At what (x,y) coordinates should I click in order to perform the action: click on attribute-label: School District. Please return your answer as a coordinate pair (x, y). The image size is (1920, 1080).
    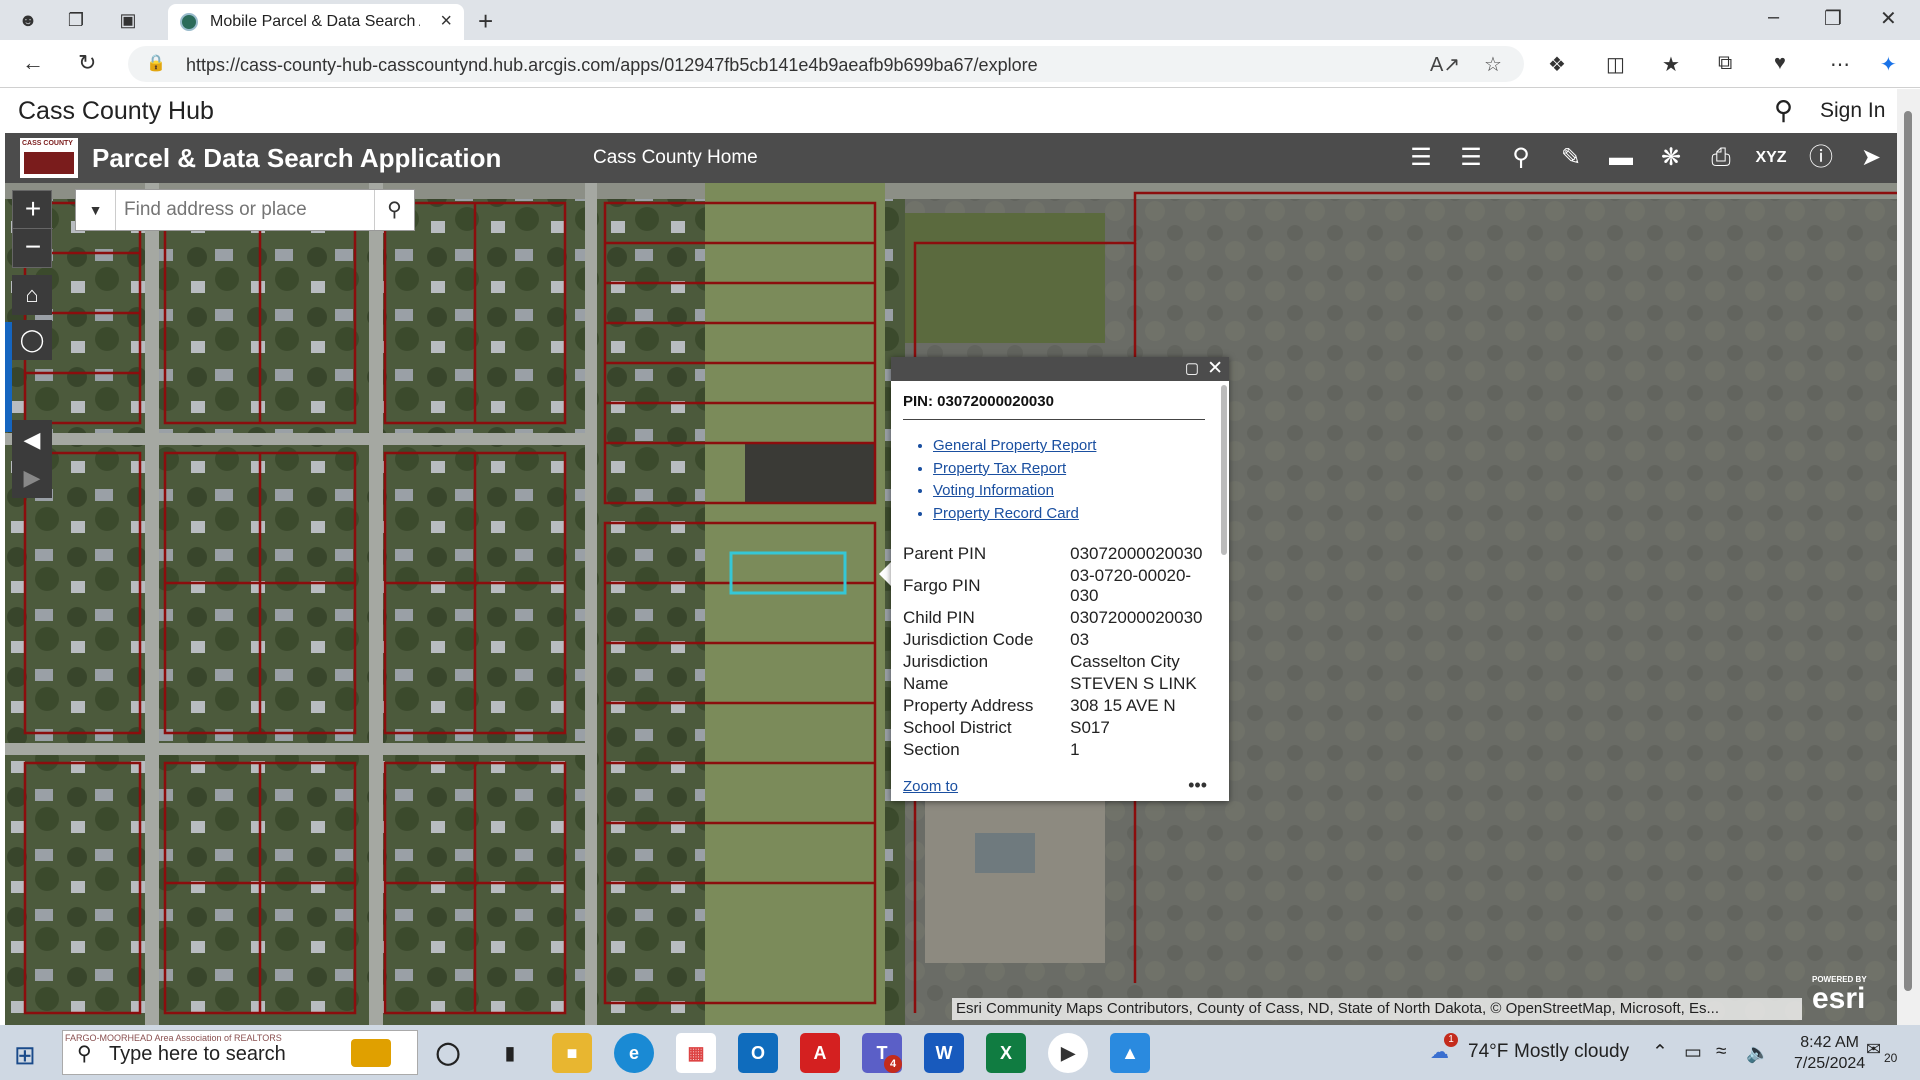
    Looking at the image, I should click on (957, 727).